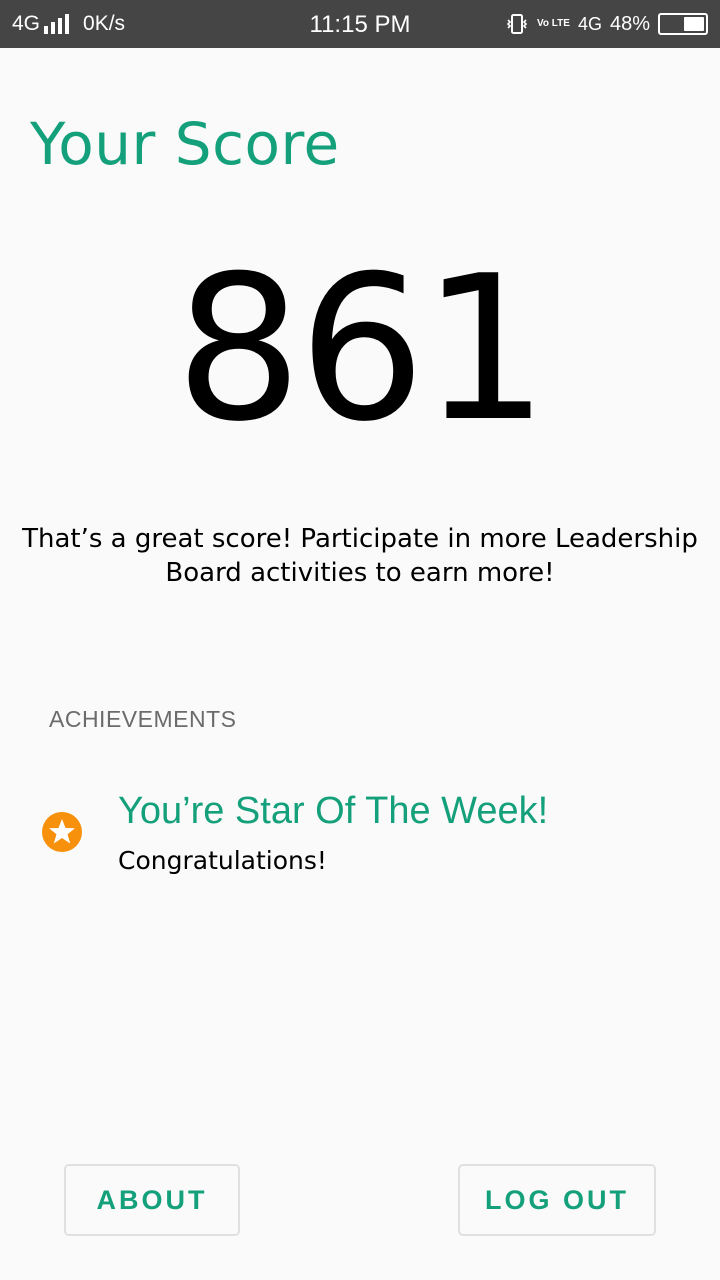  I want to click on battery-fill, so click(694, 24).